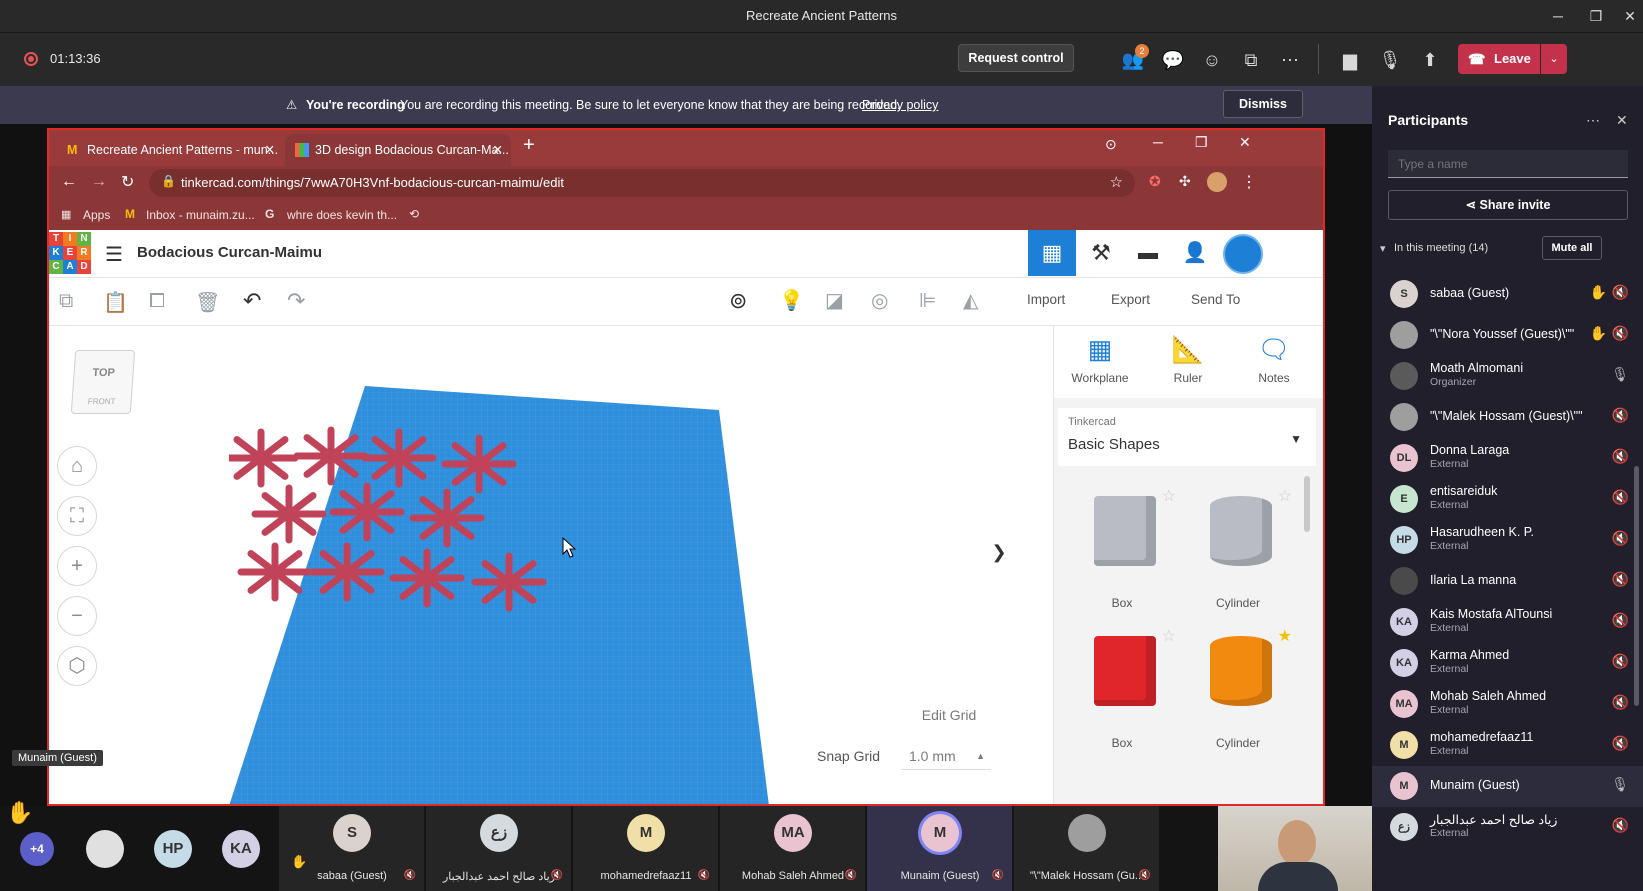 The height and width of the screenshot is (891, 1643). What do you see at coordinates (1251, 60) in the screenshot?
I see `rooms-icon: ⧉` at bounding box center [1251, 60].